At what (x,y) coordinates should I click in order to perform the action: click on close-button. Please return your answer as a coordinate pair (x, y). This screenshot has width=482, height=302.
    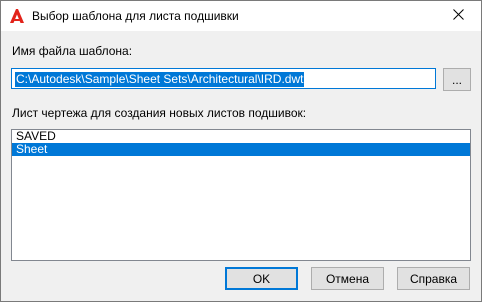
    Looking at the image, I should click on (458, 16).